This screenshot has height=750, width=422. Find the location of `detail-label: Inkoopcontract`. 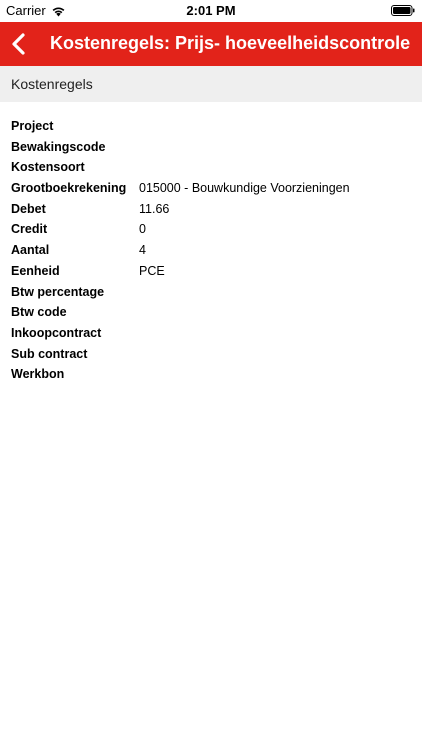

detail-label: Inkoopcontract is located at coordinates (56, 332).